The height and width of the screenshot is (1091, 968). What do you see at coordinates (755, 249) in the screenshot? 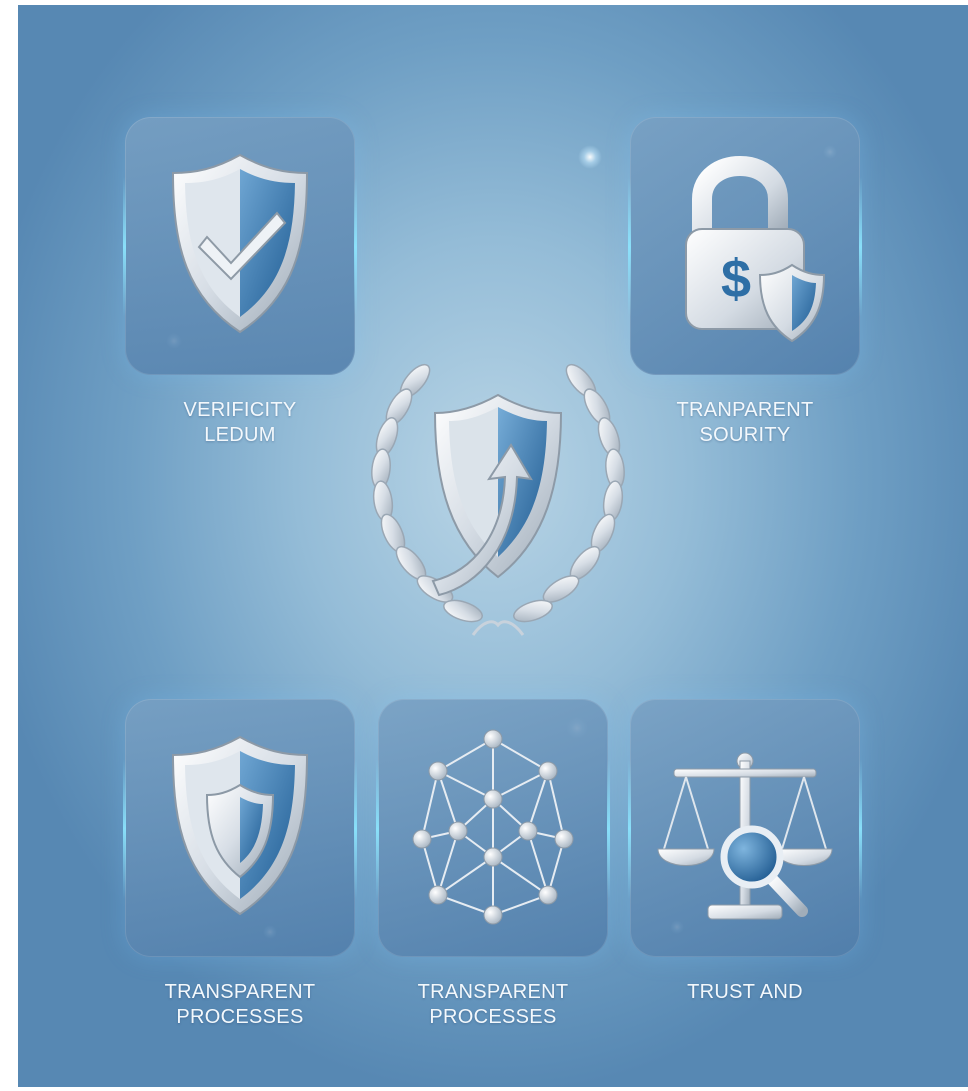
I see `padlock-dollar-icon: $` at bounding box center [755, 249].